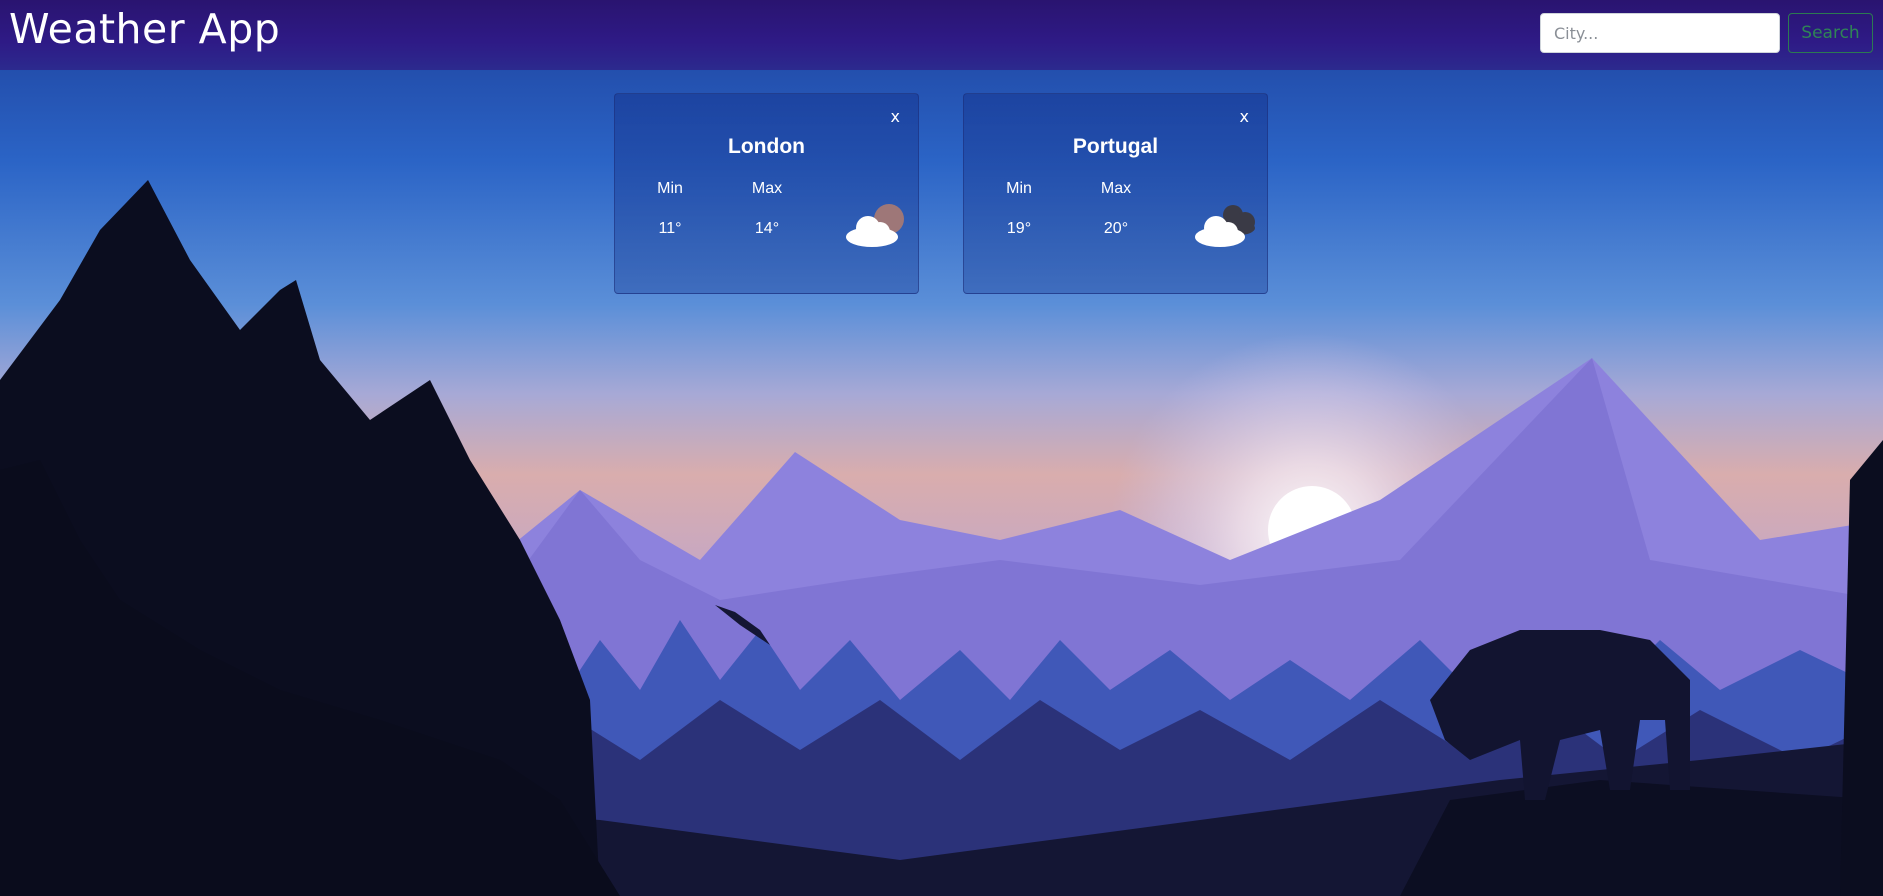 The width and height of the screenshot is (1883, 896). I want to click on city-name: Portugal, so click(1115, 146).